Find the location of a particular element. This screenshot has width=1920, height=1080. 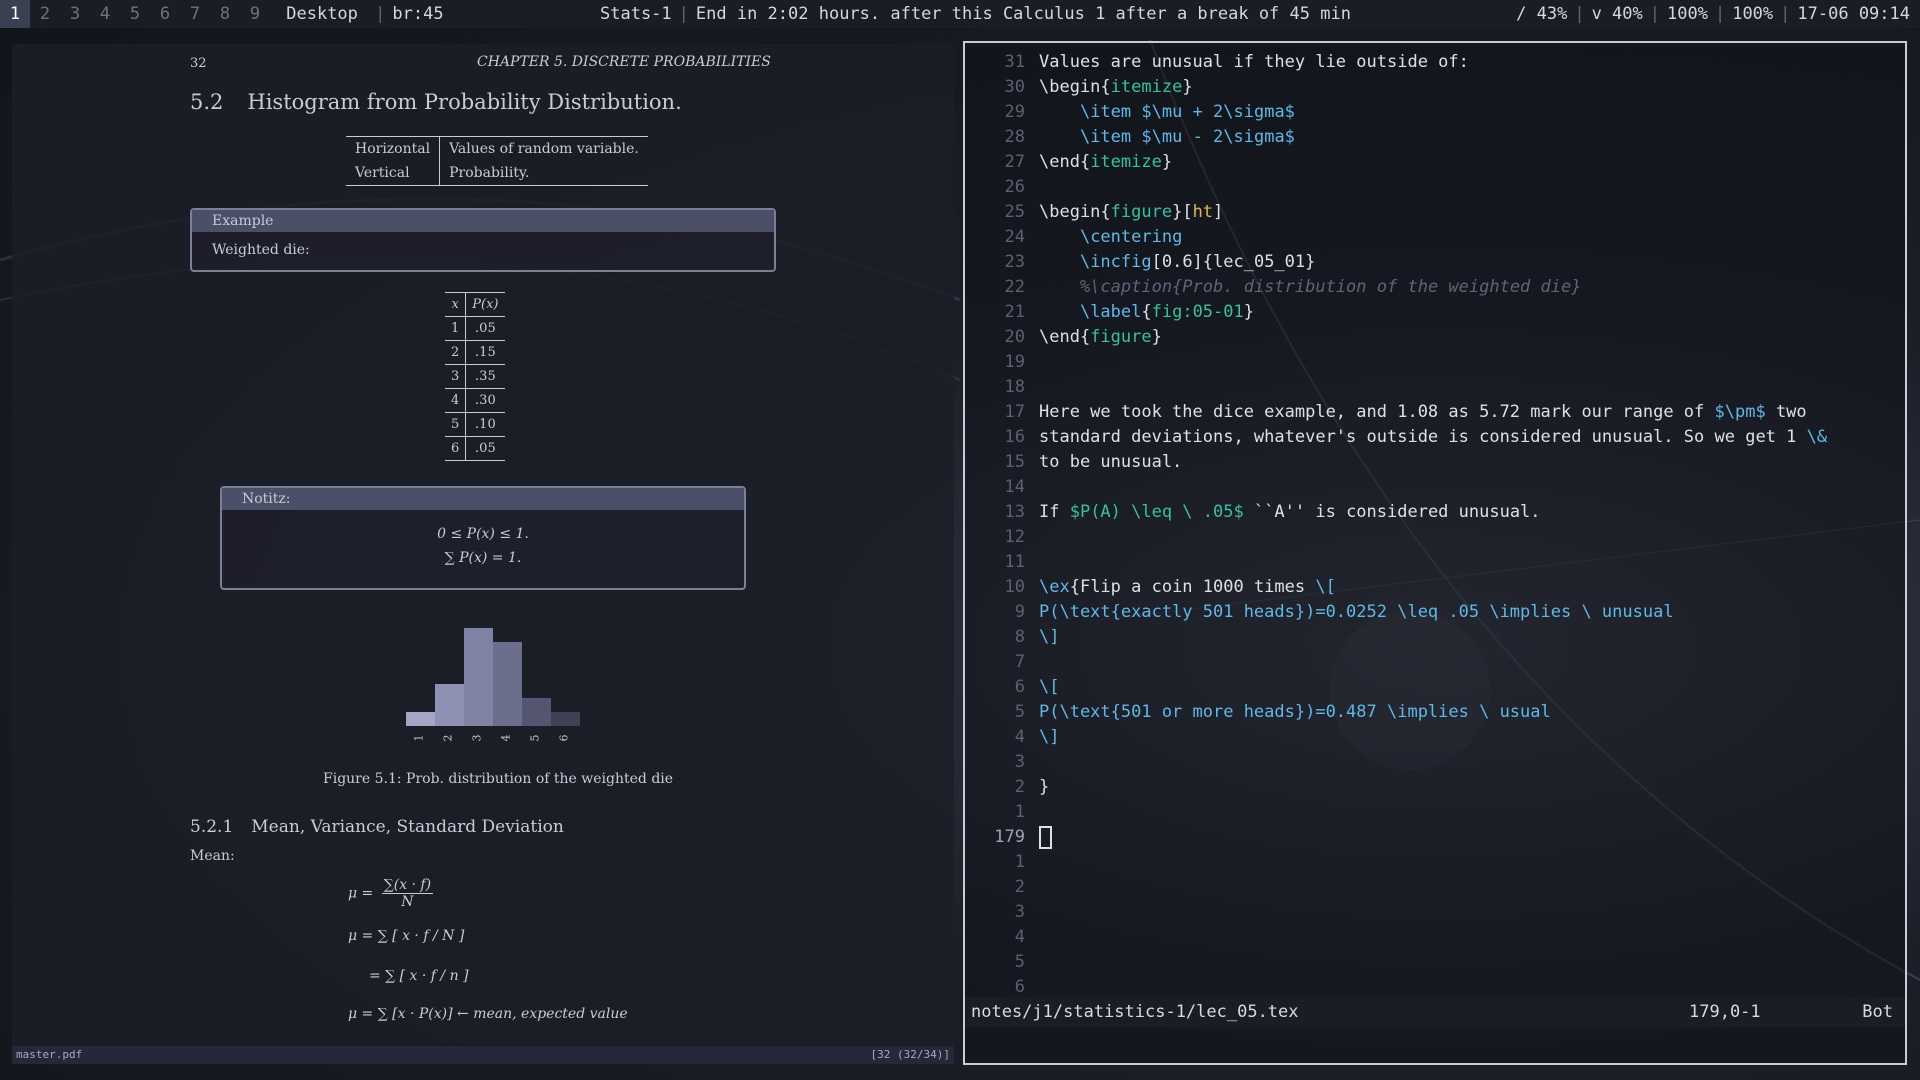

editor-line: 19 is located at coordinates (1435, 362).